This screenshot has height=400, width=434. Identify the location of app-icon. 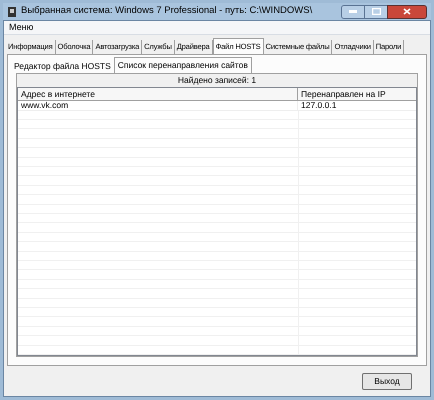
(12, 12).